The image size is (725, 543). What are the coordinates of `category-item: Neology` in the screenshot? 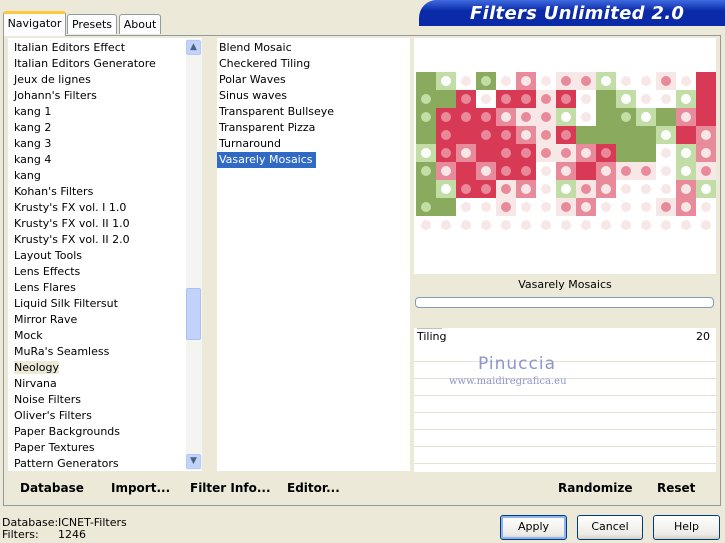 It's located at (34, 368).